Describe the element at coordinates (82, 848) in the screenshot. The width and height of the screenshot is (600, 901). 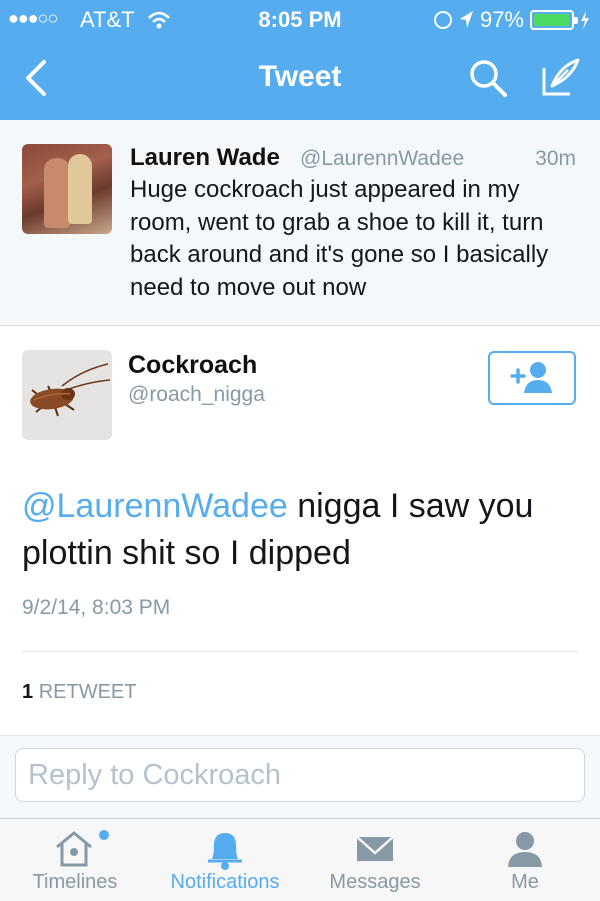
I see `home-icon` at that location.